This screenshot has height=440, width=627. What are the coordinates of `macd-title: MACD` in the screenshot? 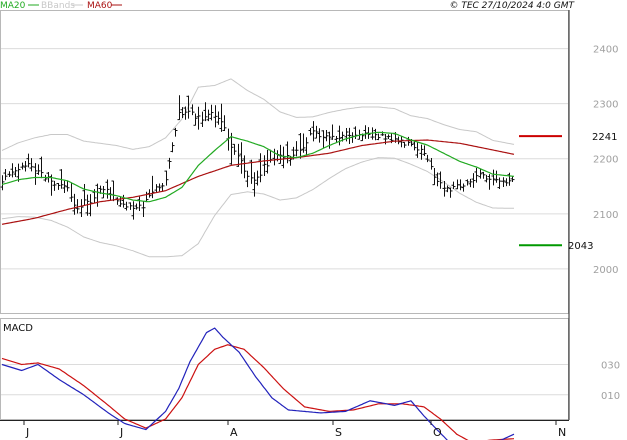 It's located at (18, 328).